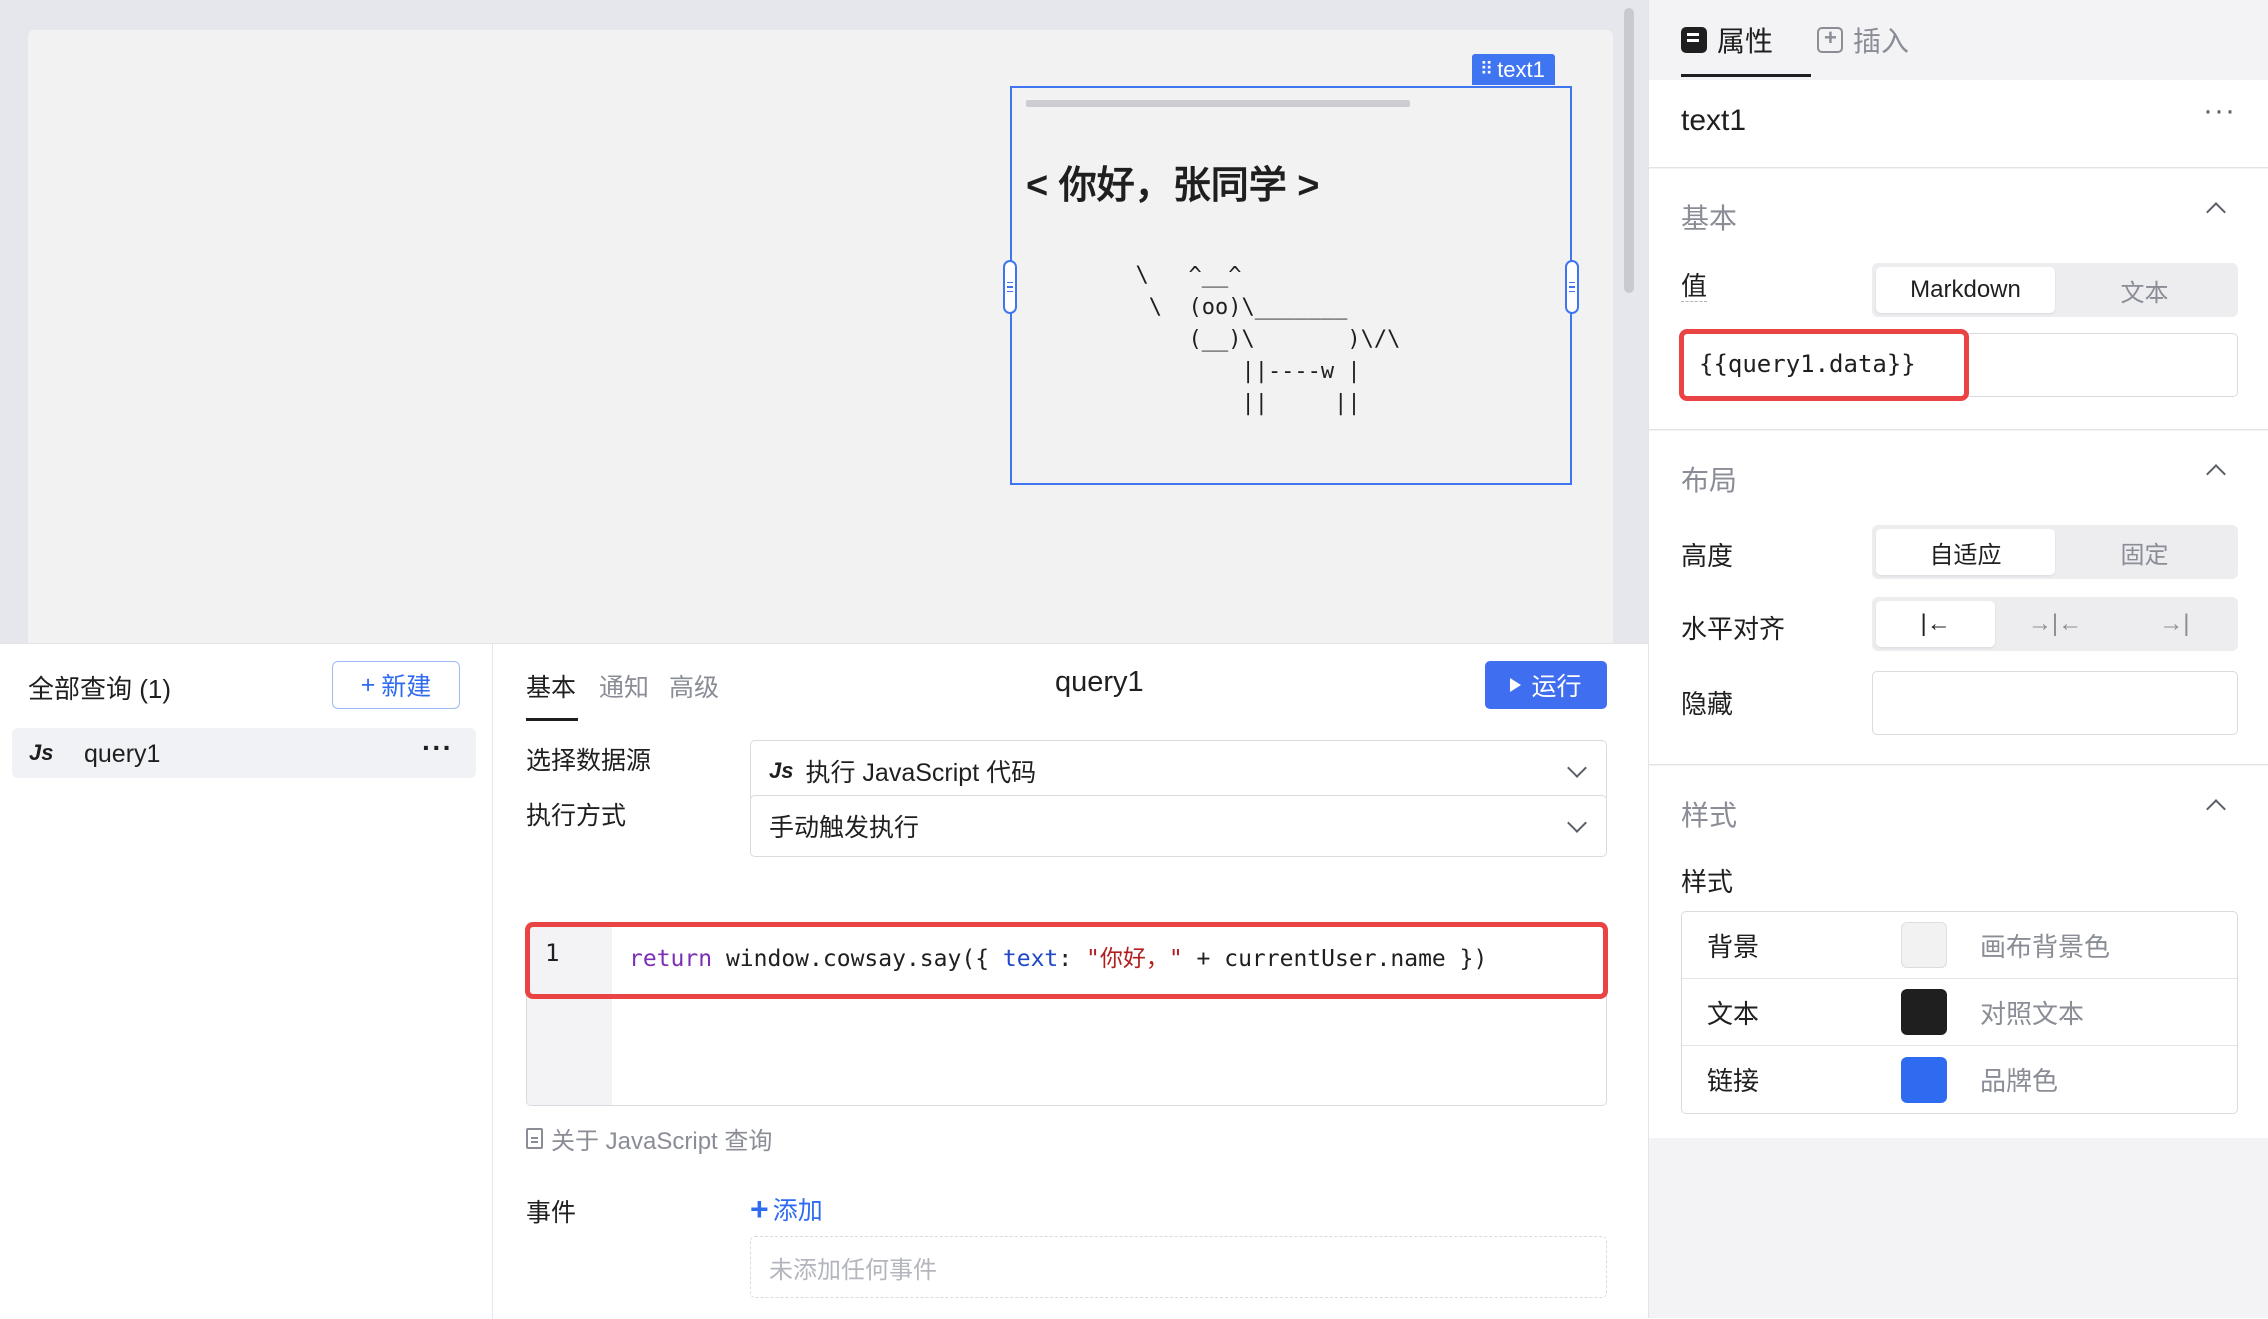 Image resolution: width=2268 pixels, height=1319 pixels. I want to click on query-list: 全部查询 (1) + 新建 Js query1 ···, so click(246, 981).